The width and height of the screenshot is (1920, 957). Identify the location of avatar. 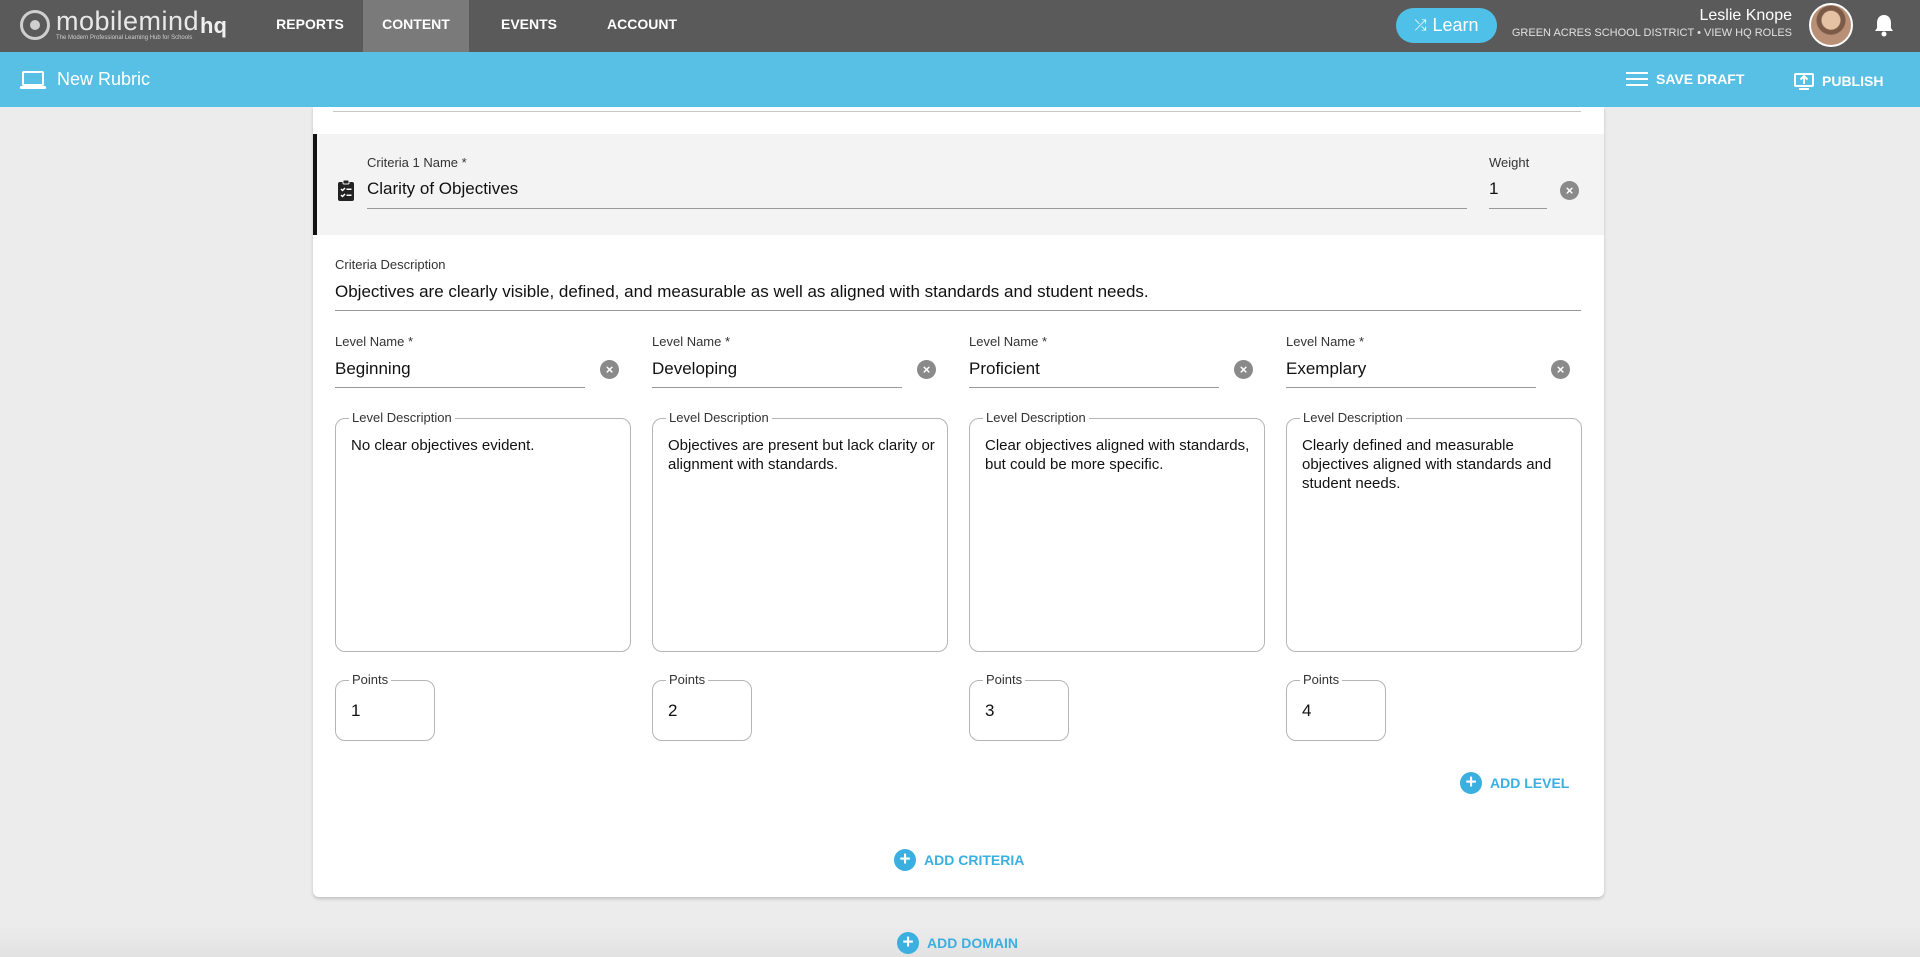
(1831, 25).